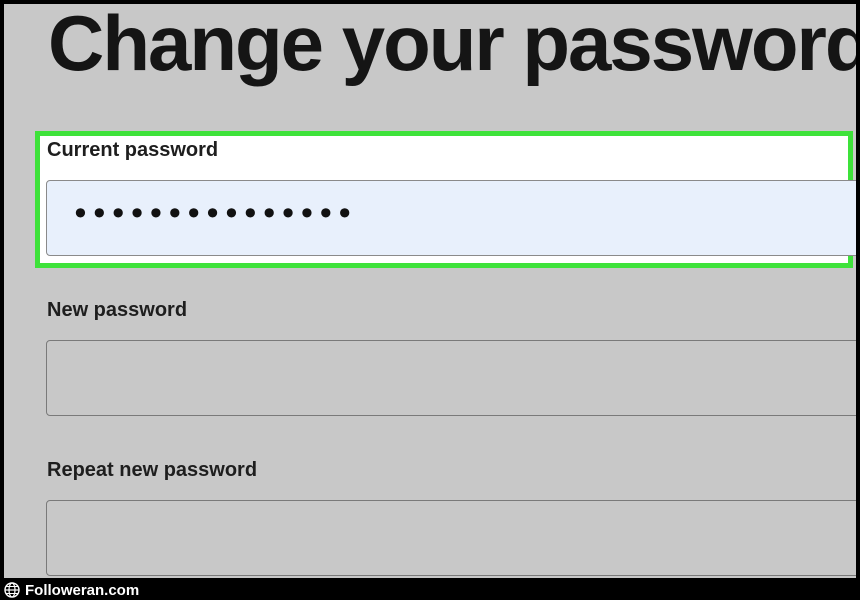 This screenshot has height=600, width=860. Describe the element at coordinates (82, 590) in the screenshot. I see `watermark-text: Followeran.com` at that location.